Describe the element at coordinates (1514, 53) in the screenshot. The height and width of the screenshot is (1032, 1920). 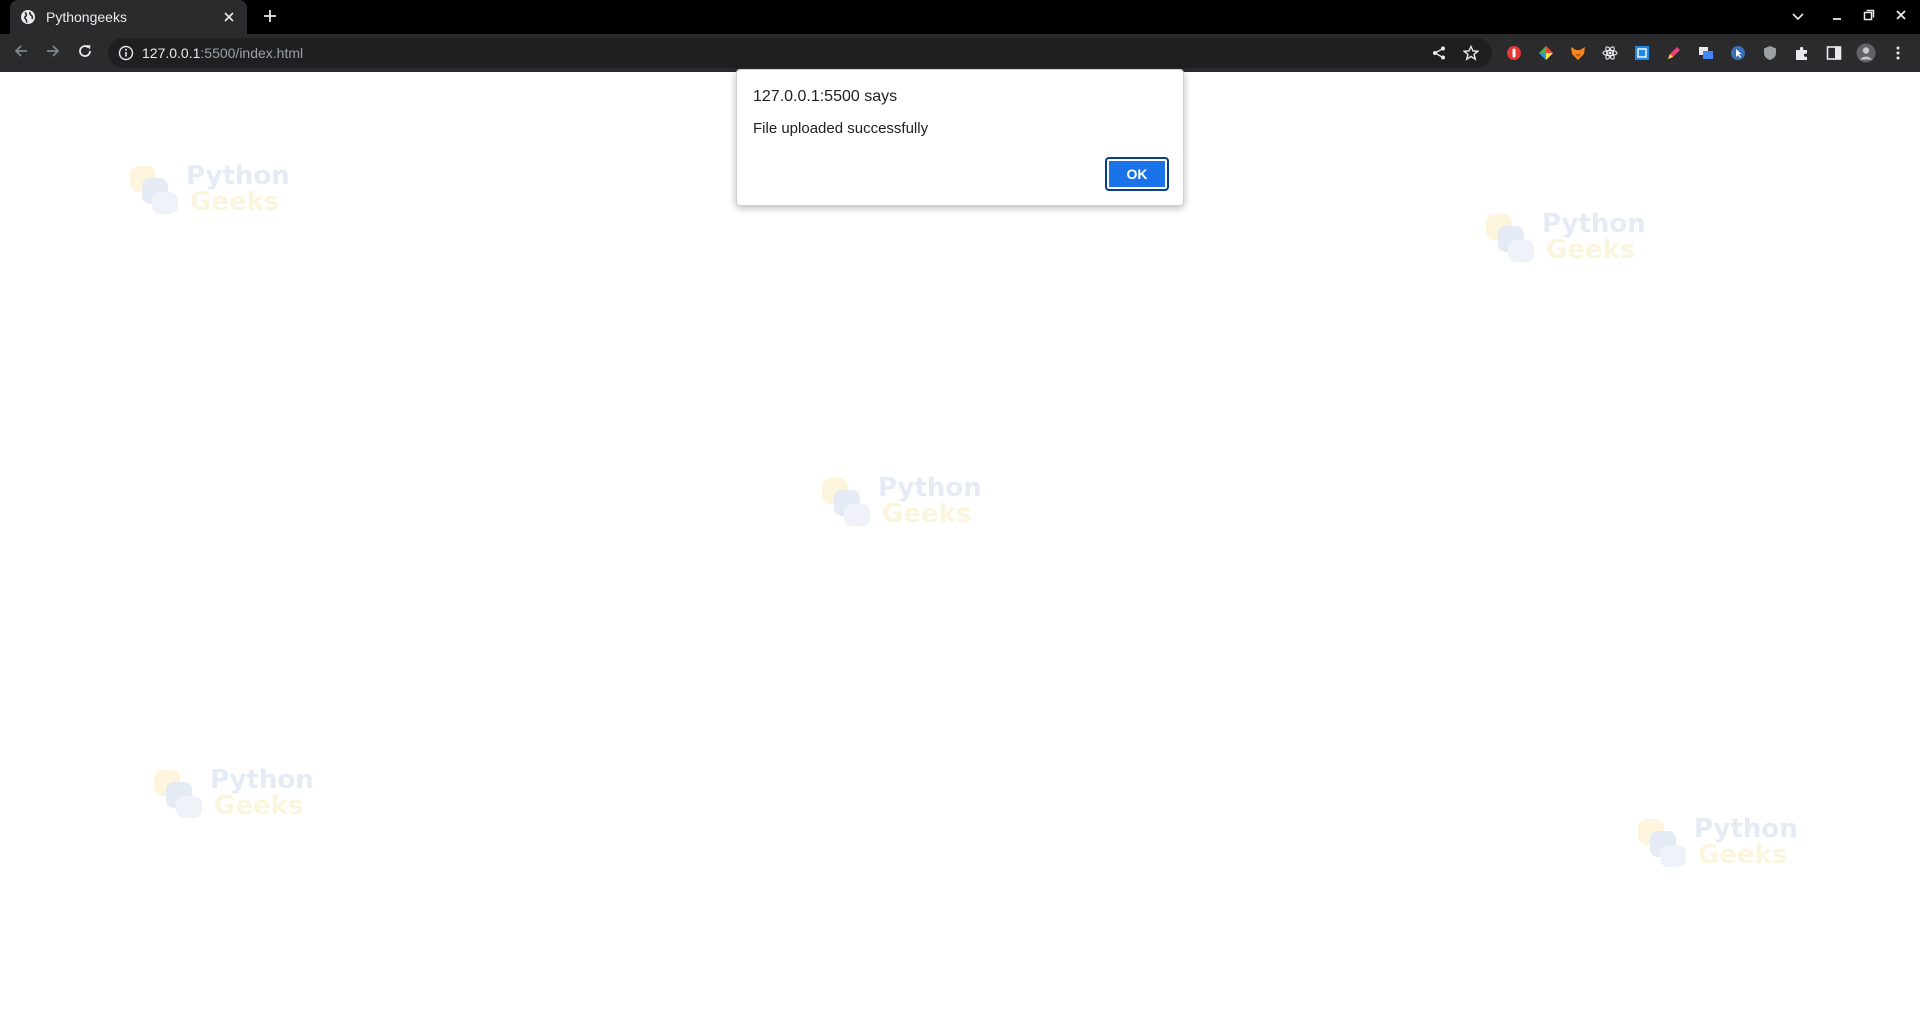
I see `extension-red-icon` at that location.